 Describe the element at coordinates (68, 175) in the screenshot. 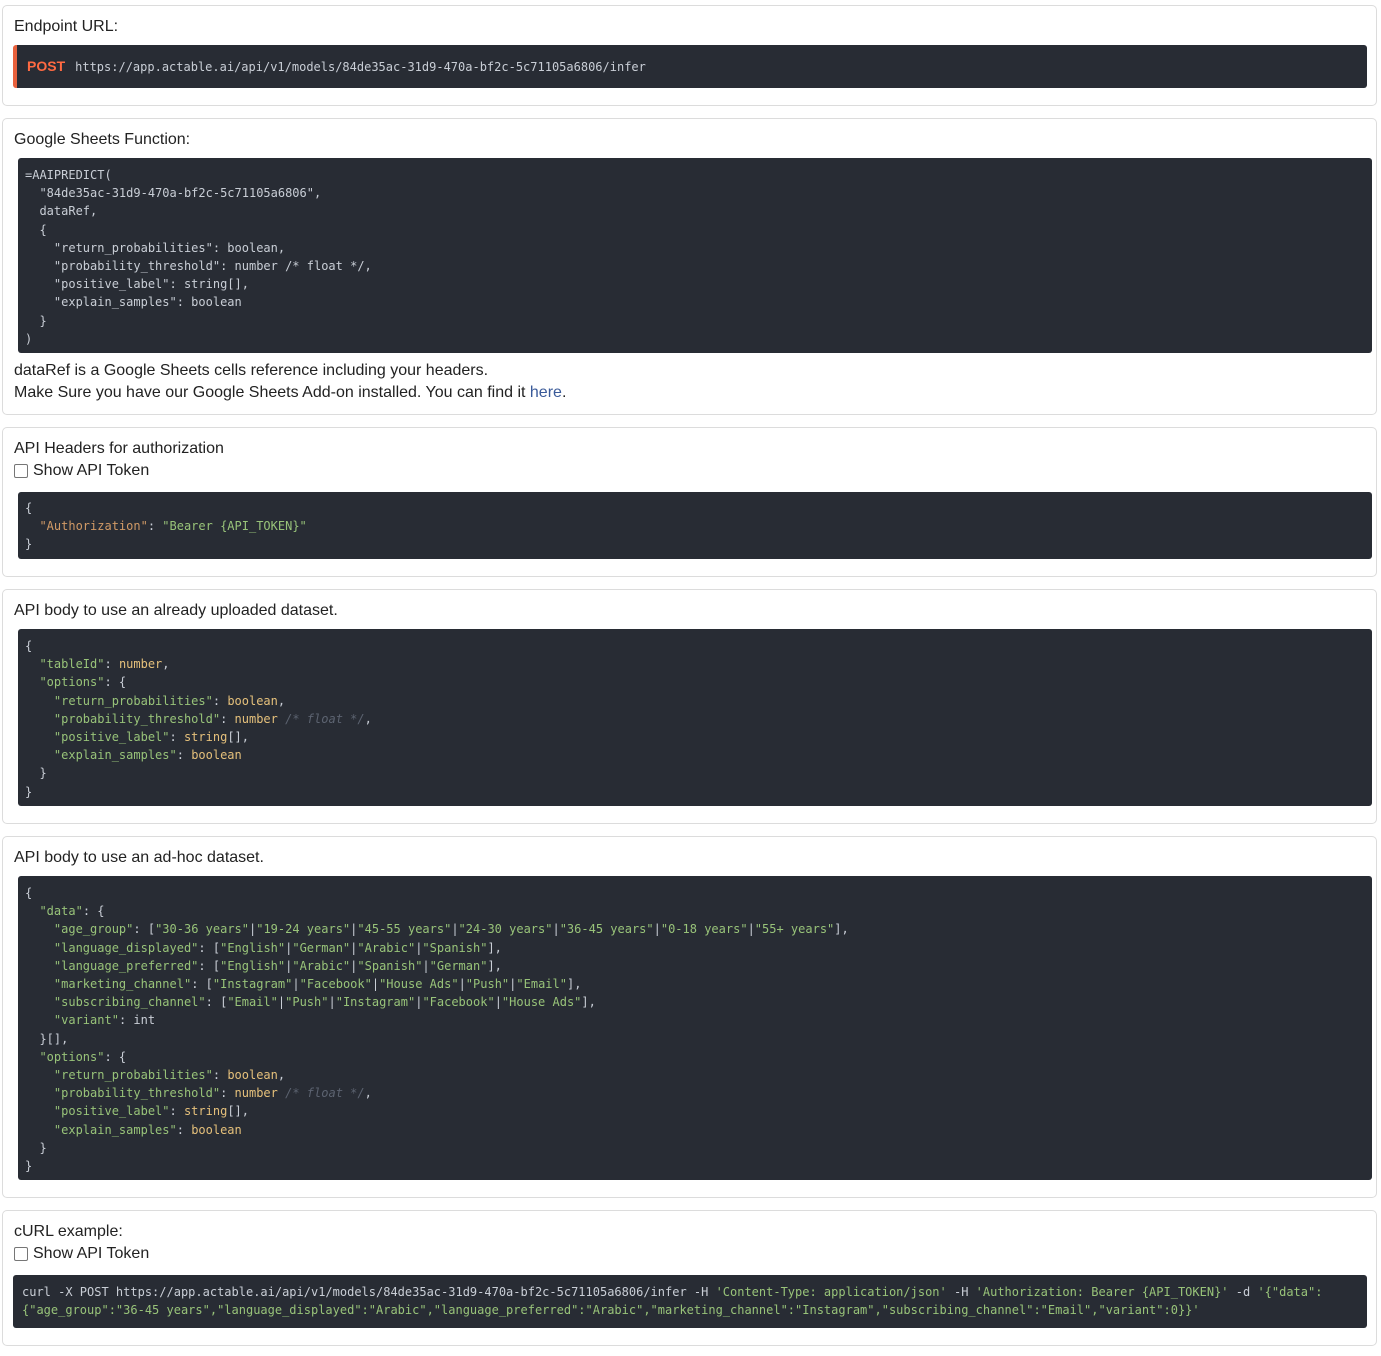

I see `sheets-code-line: =AAIPREDICT(` at that location.